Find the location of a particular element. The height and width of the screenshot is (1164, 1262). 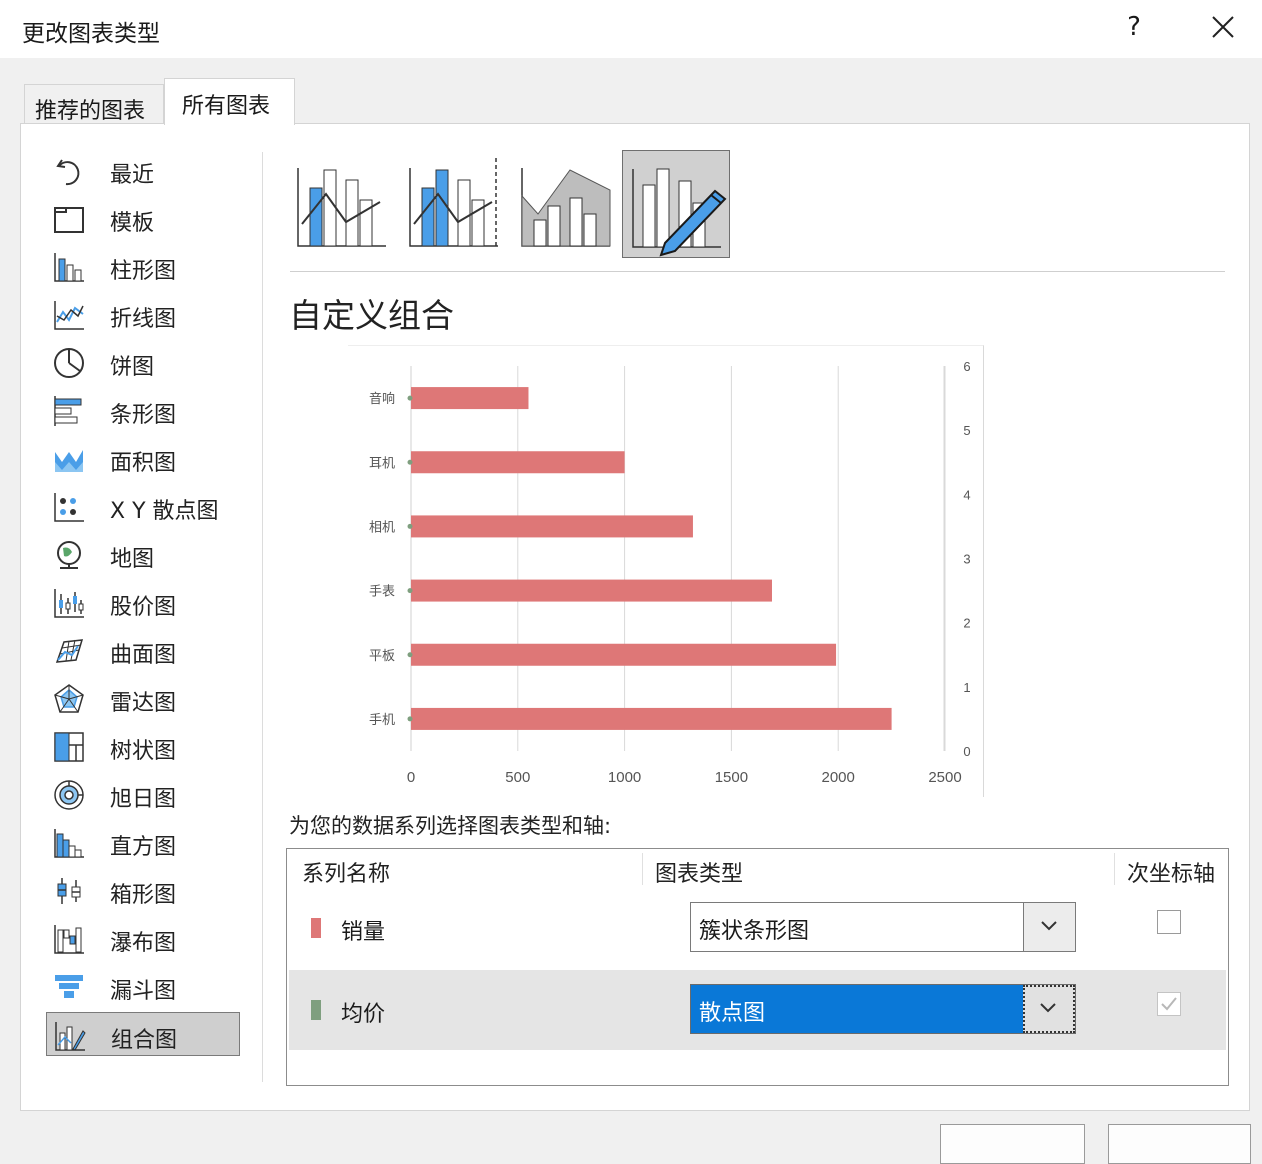

sunburst-chart-icon is located at coordinates (69, 795).